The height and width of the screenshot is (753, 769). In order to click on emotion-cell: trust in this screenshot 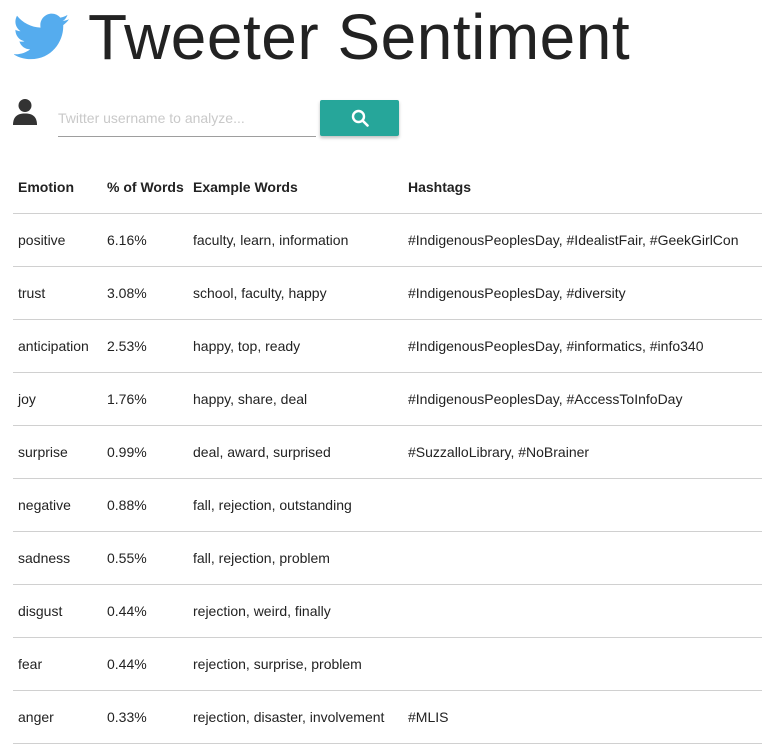, I will do `click(57, 293)`.